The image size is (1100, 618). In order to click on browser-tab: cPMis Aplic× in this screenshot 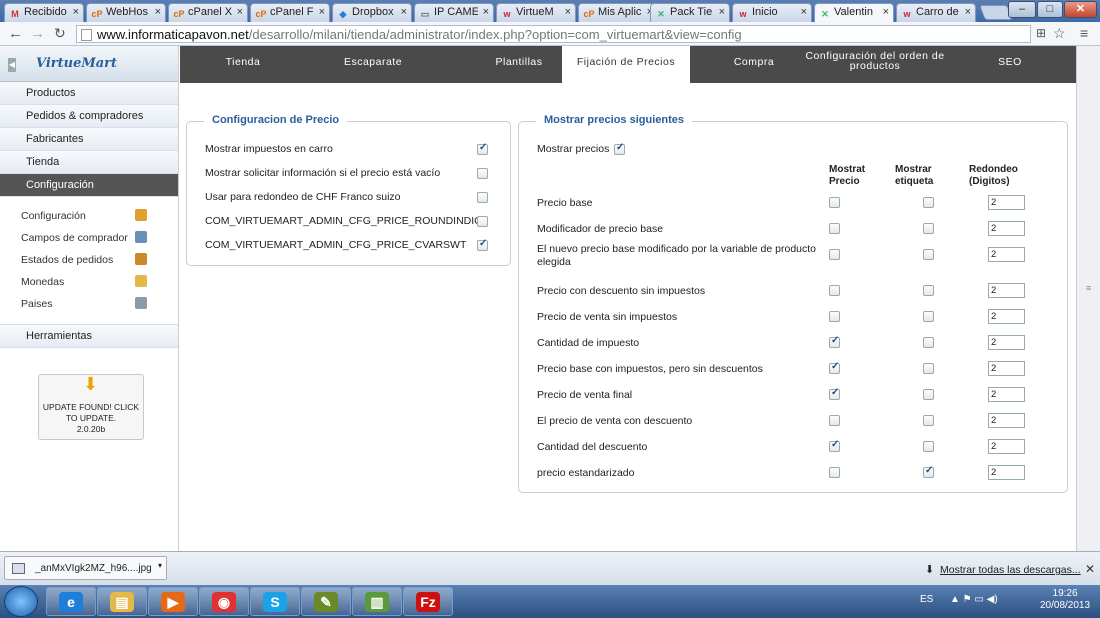, I will do `click(618, 12)`.